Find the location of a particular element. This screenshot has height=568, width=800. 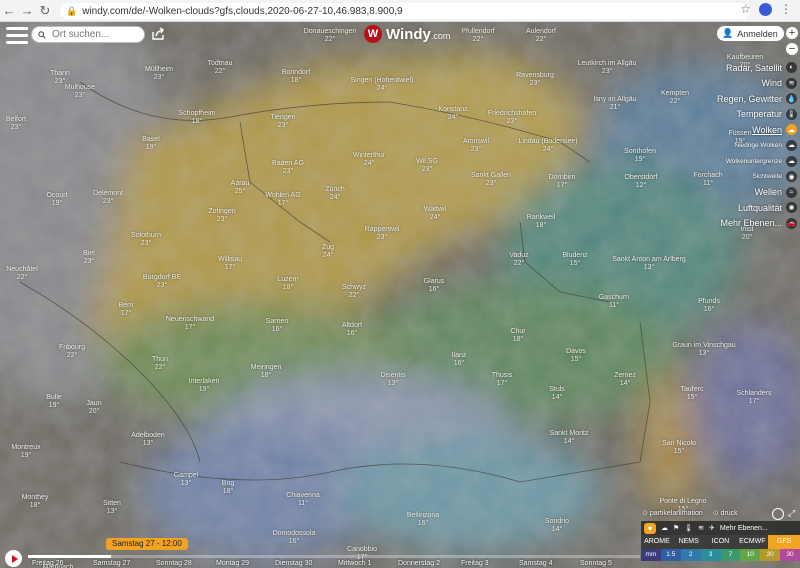

browser-menu-icon: ⋮ is located at coordinates (786, 9).